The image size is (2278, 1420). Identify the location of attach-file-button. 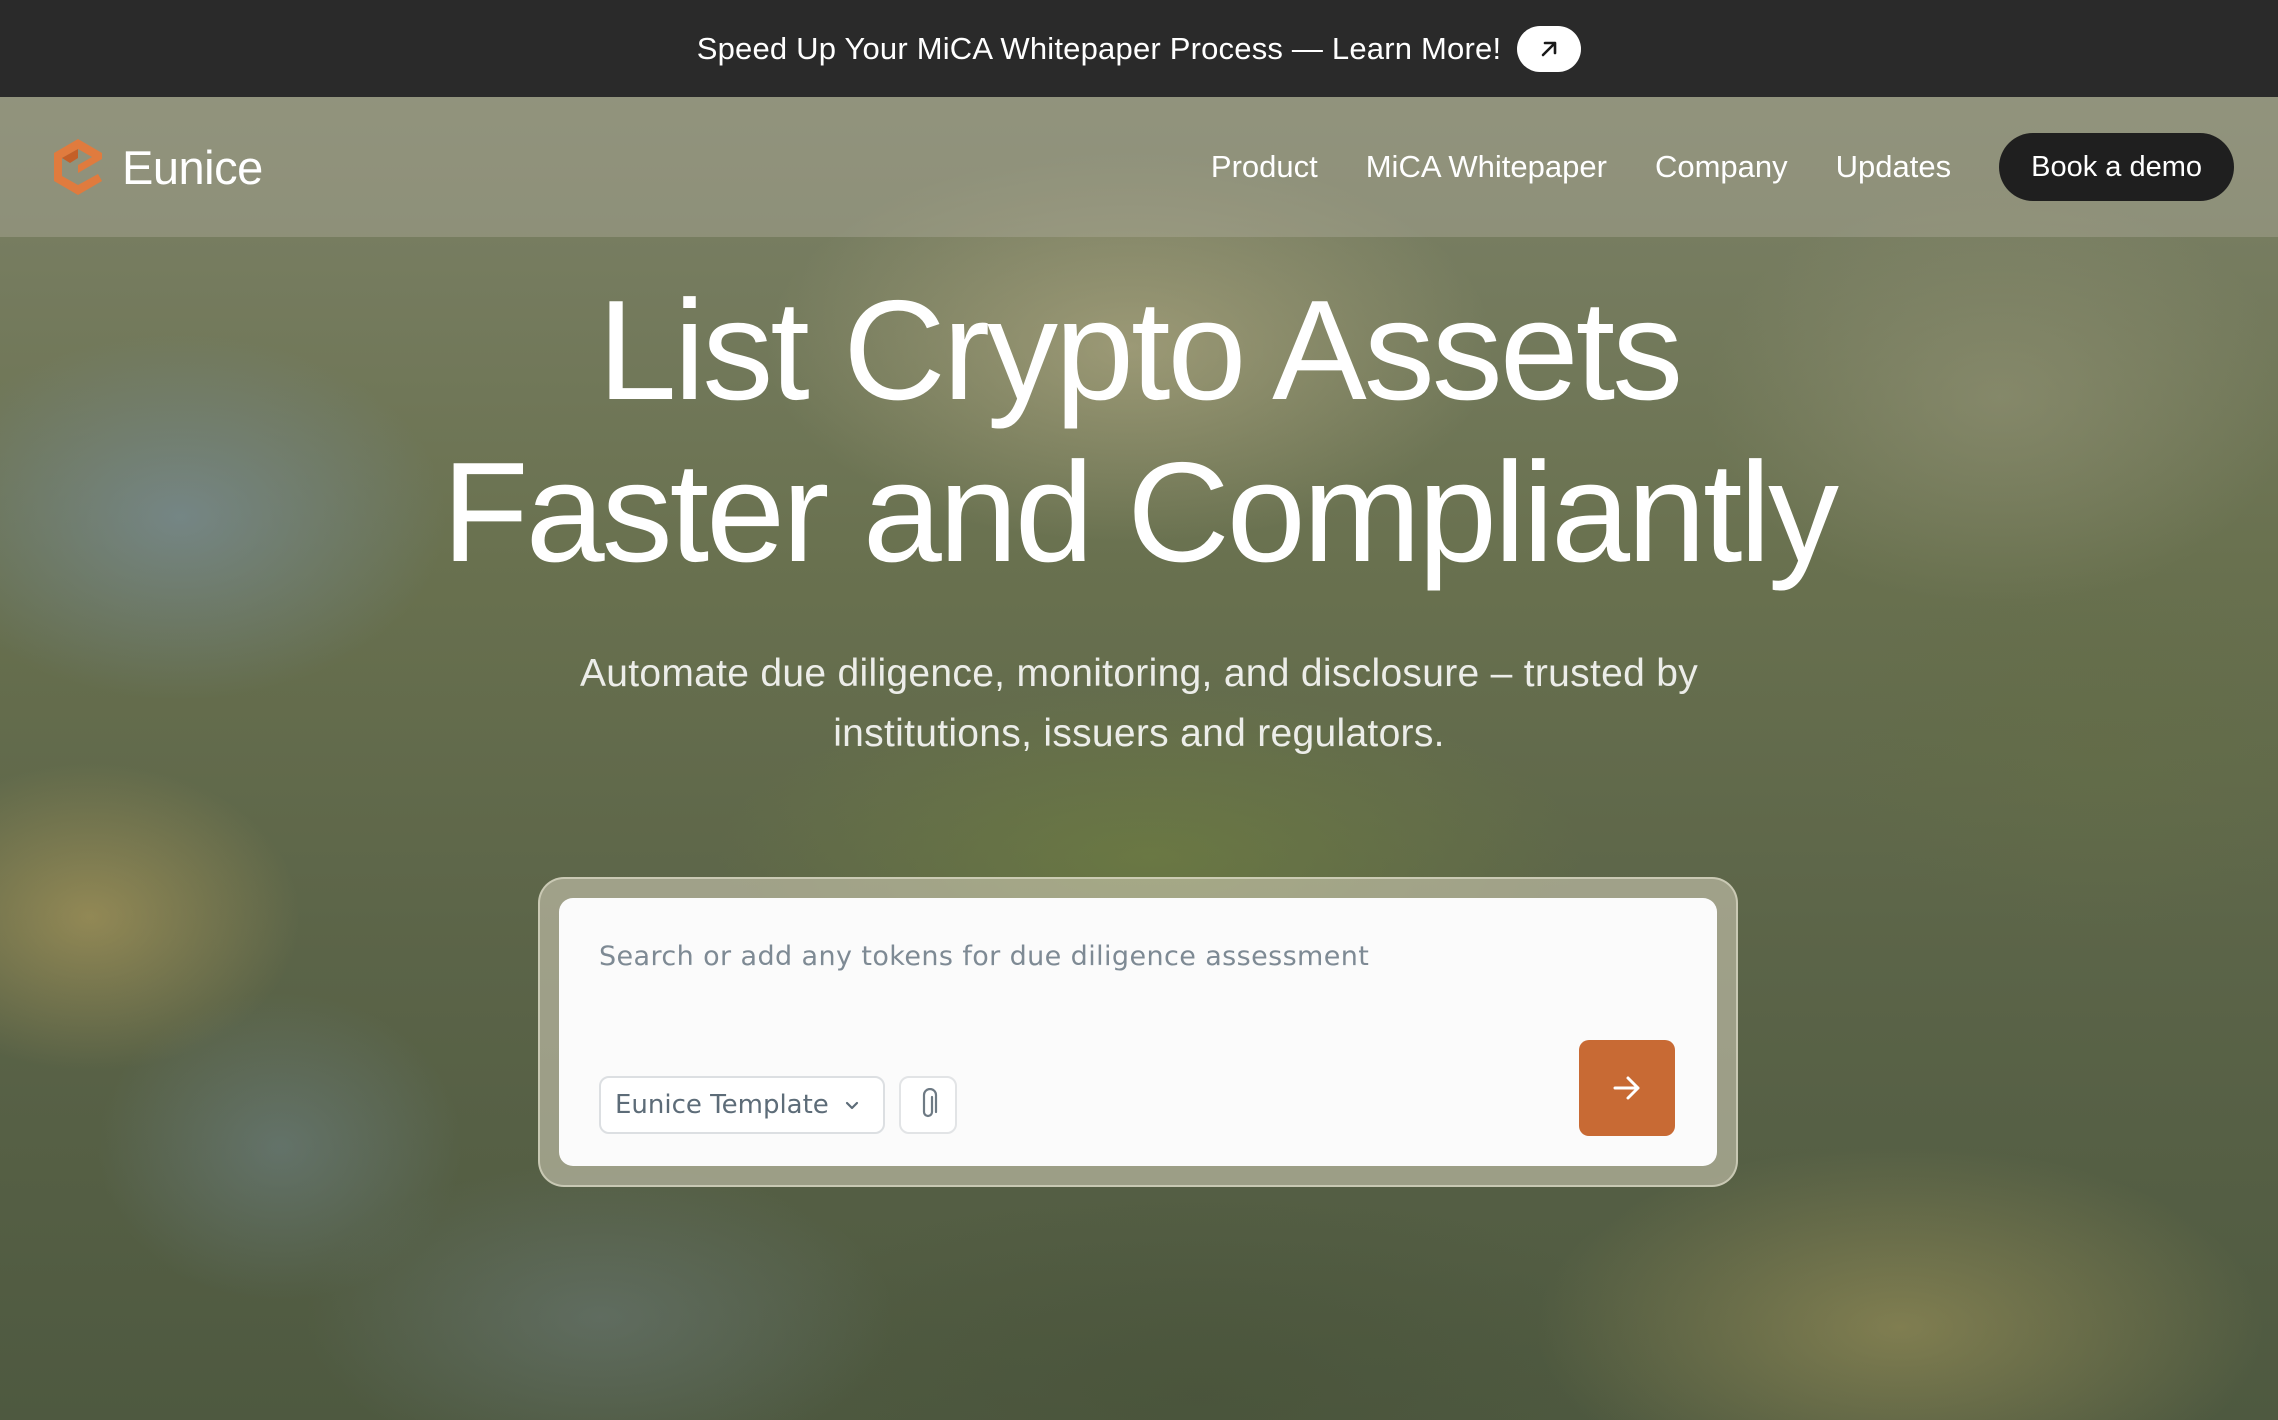
(928, 1105).